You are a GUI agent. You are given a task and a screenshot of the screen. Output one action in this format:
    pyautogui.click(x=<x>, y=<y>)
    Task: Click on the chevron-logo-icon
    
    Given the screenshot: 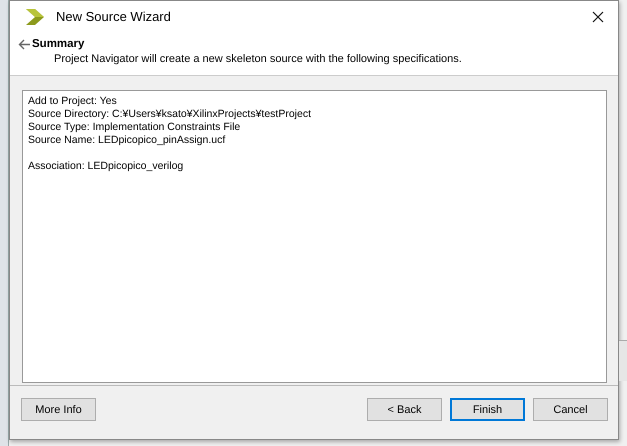 What is the action you would take?
    pyautogui.click(x=36, y=16)
    